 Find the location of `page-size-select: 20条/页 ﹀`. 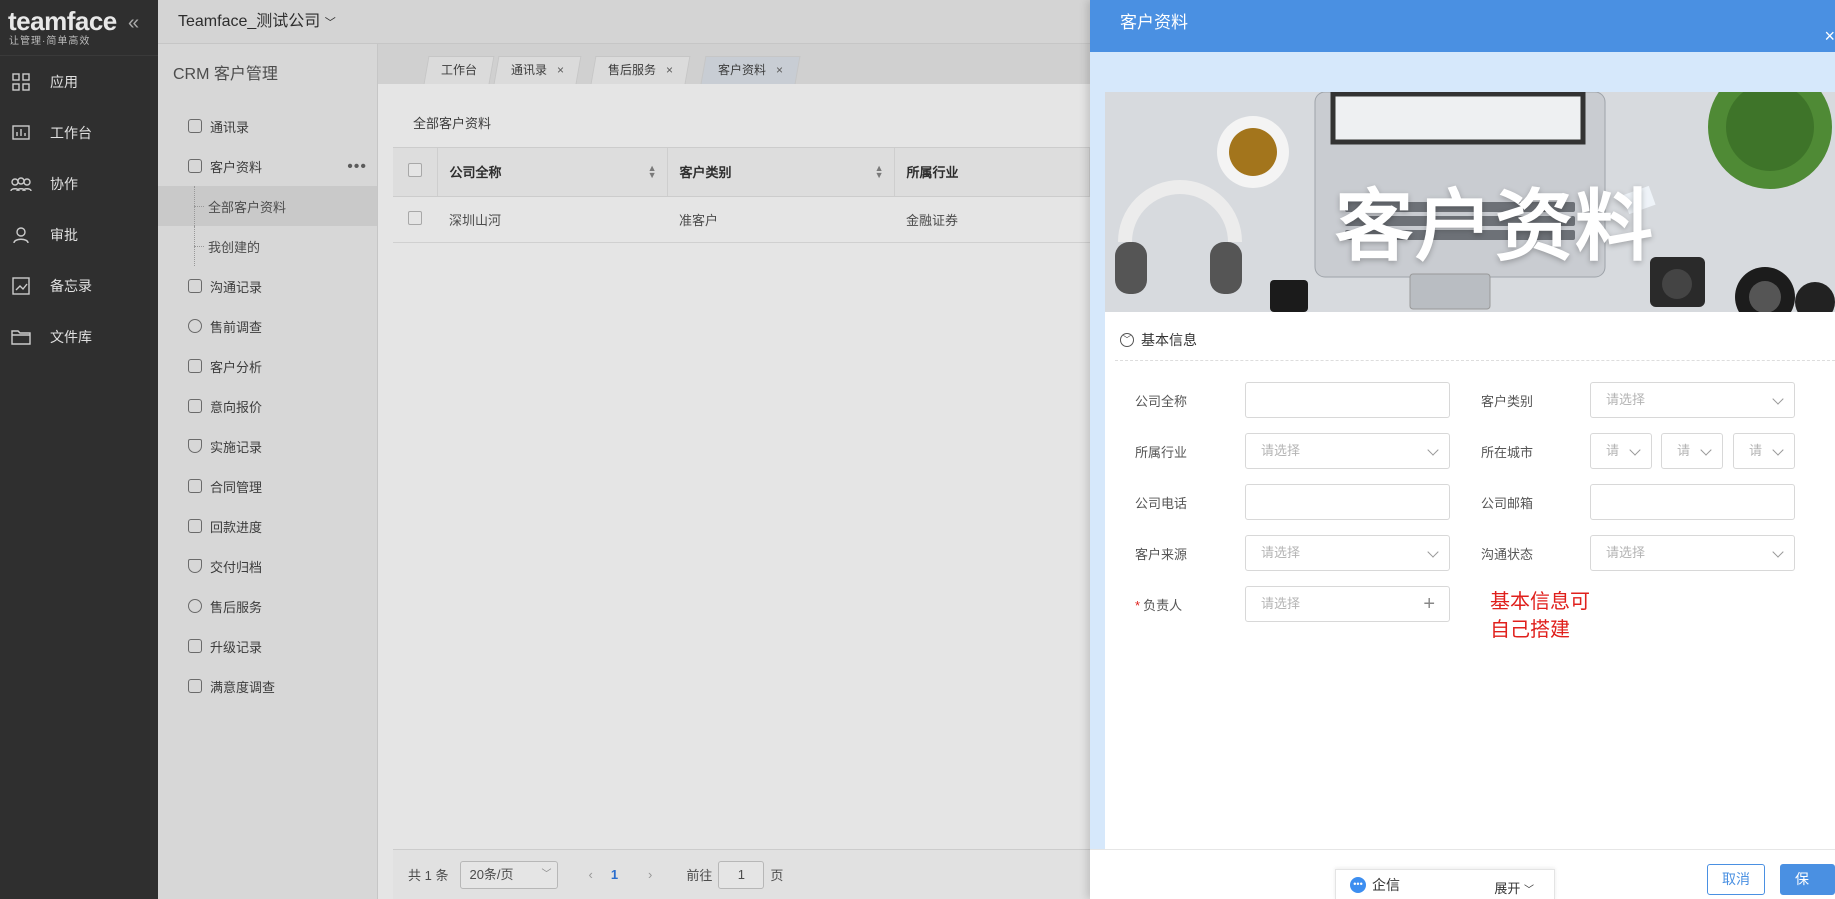

page-size-select: 20条/页 ﹀ is located at coordinates (509, 874).